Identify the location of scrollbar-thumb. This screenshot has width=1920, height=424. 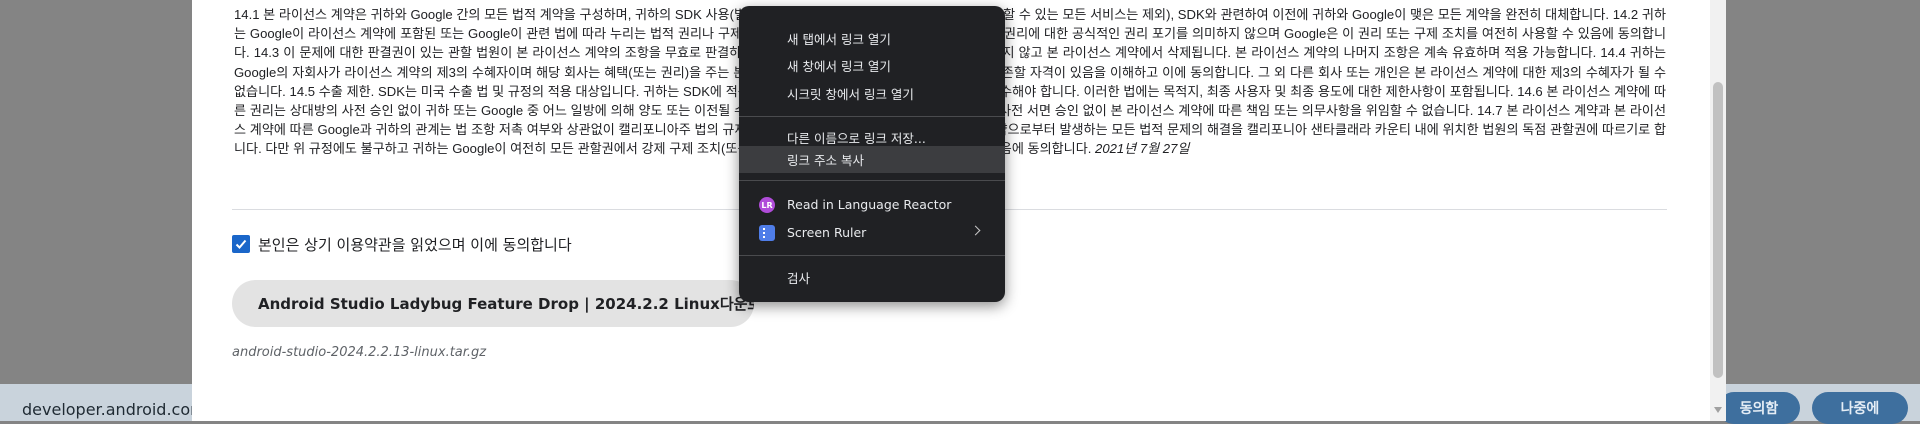
(1718, 230).